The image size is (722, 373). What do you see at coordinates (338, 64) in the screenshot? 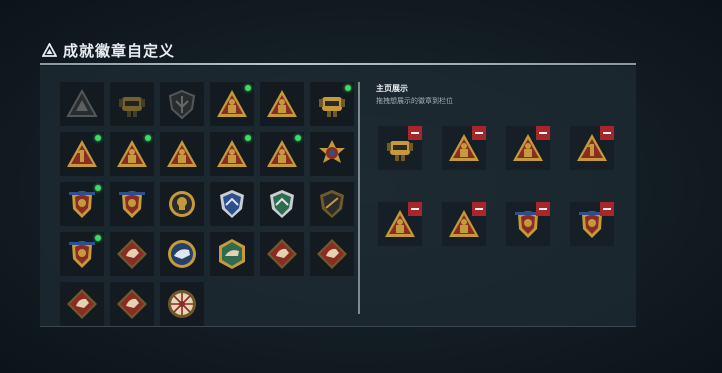
I see `header-rule` at bounding box center [338, 64].